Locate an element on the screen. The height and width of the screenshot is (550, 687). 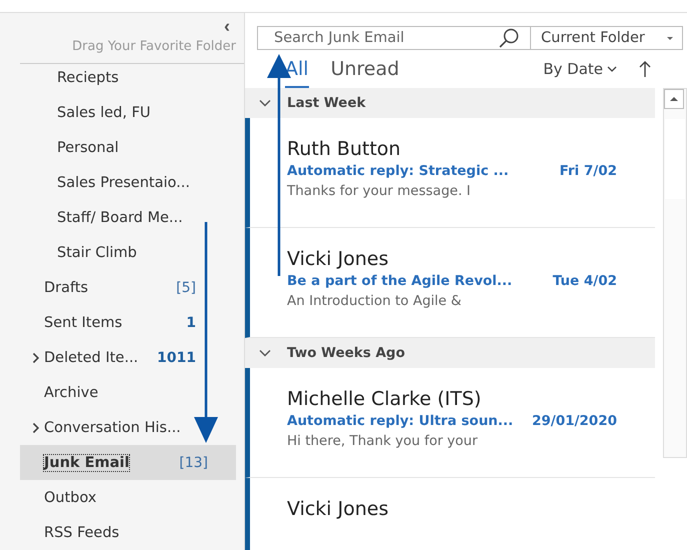
message-preview: An Introduction to Agile & is located at coordinates (374, 301).